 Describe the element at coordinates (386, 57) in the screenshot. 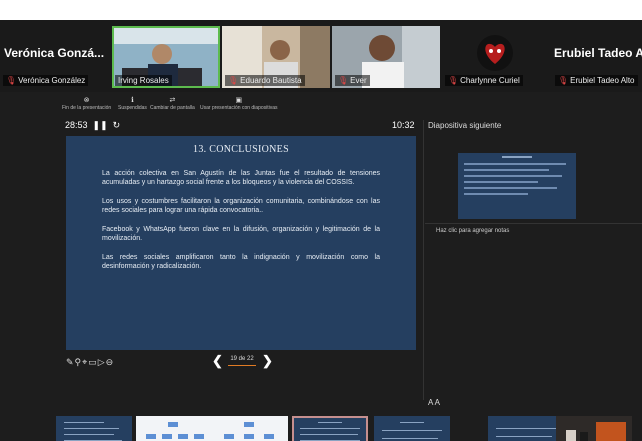

I see `participant-tile-ever: 🎙 Ever` at that location.